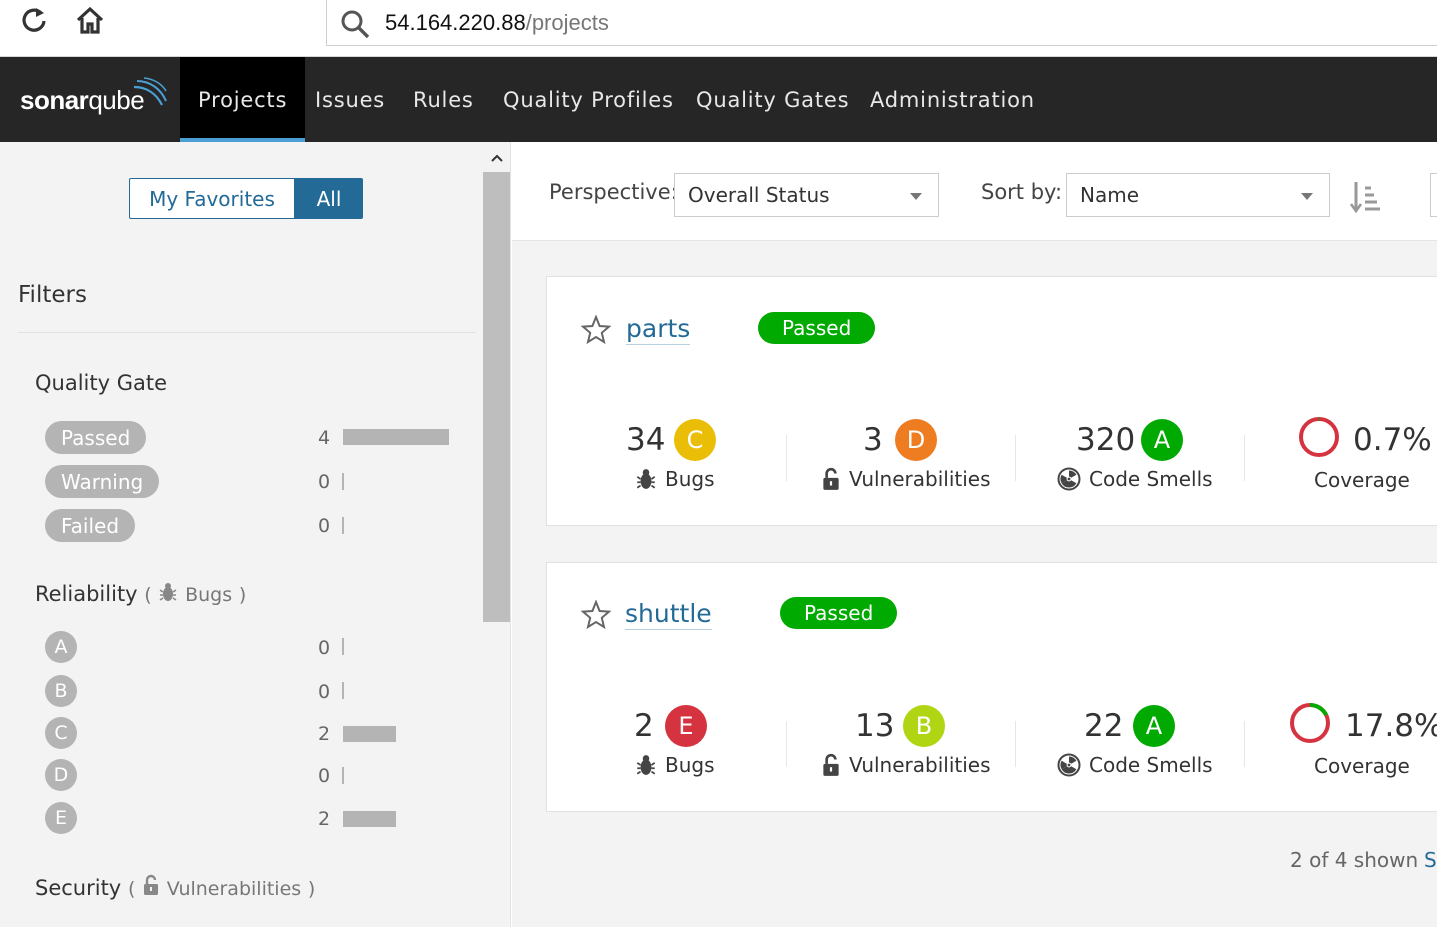 Image resolution: width=1437 pixels, height=927 pixels. I want to click on filter-rating-b: B, so click(61, 691).